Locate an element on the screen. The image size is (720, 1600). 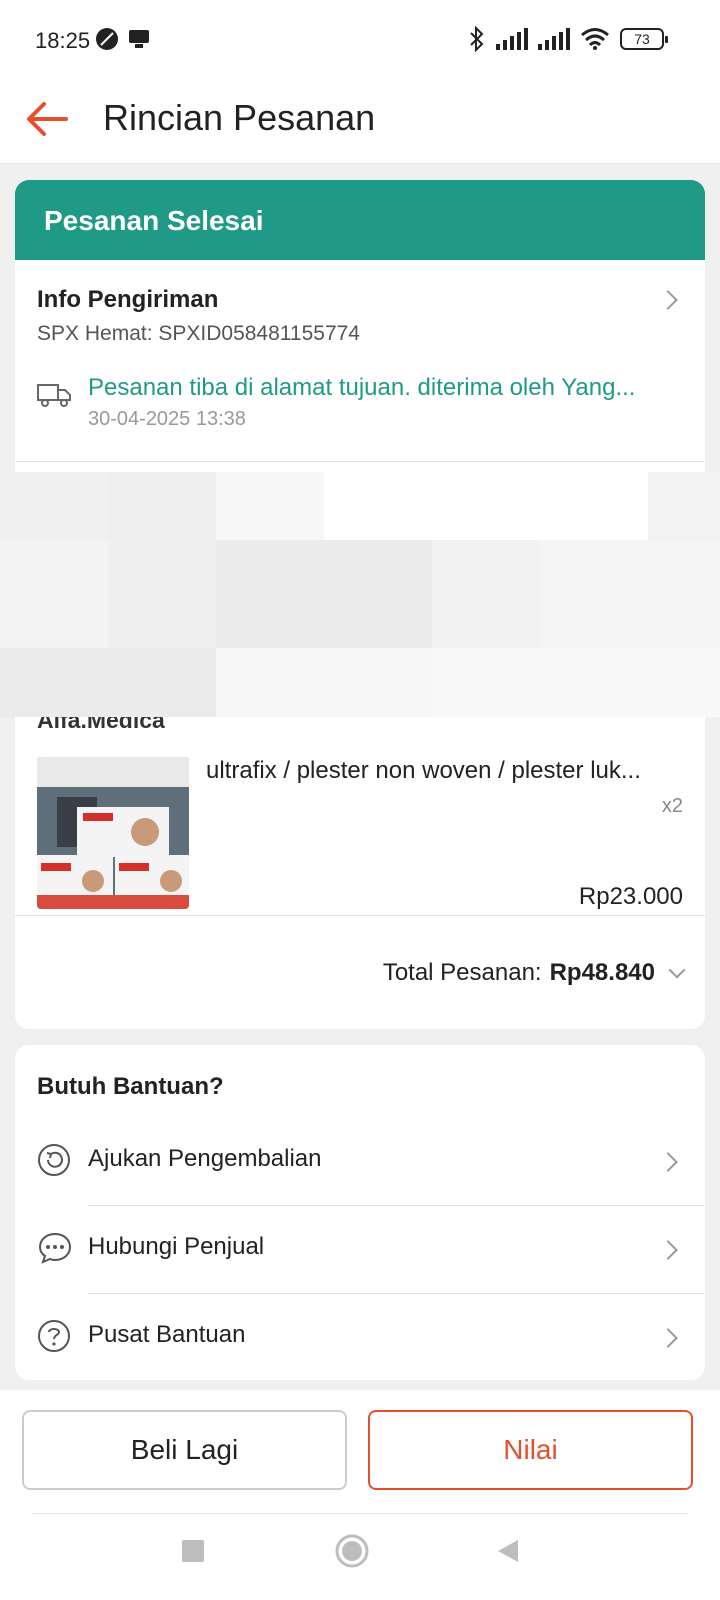
total-value: Rp48.840 is located at coordinates (602, 972).